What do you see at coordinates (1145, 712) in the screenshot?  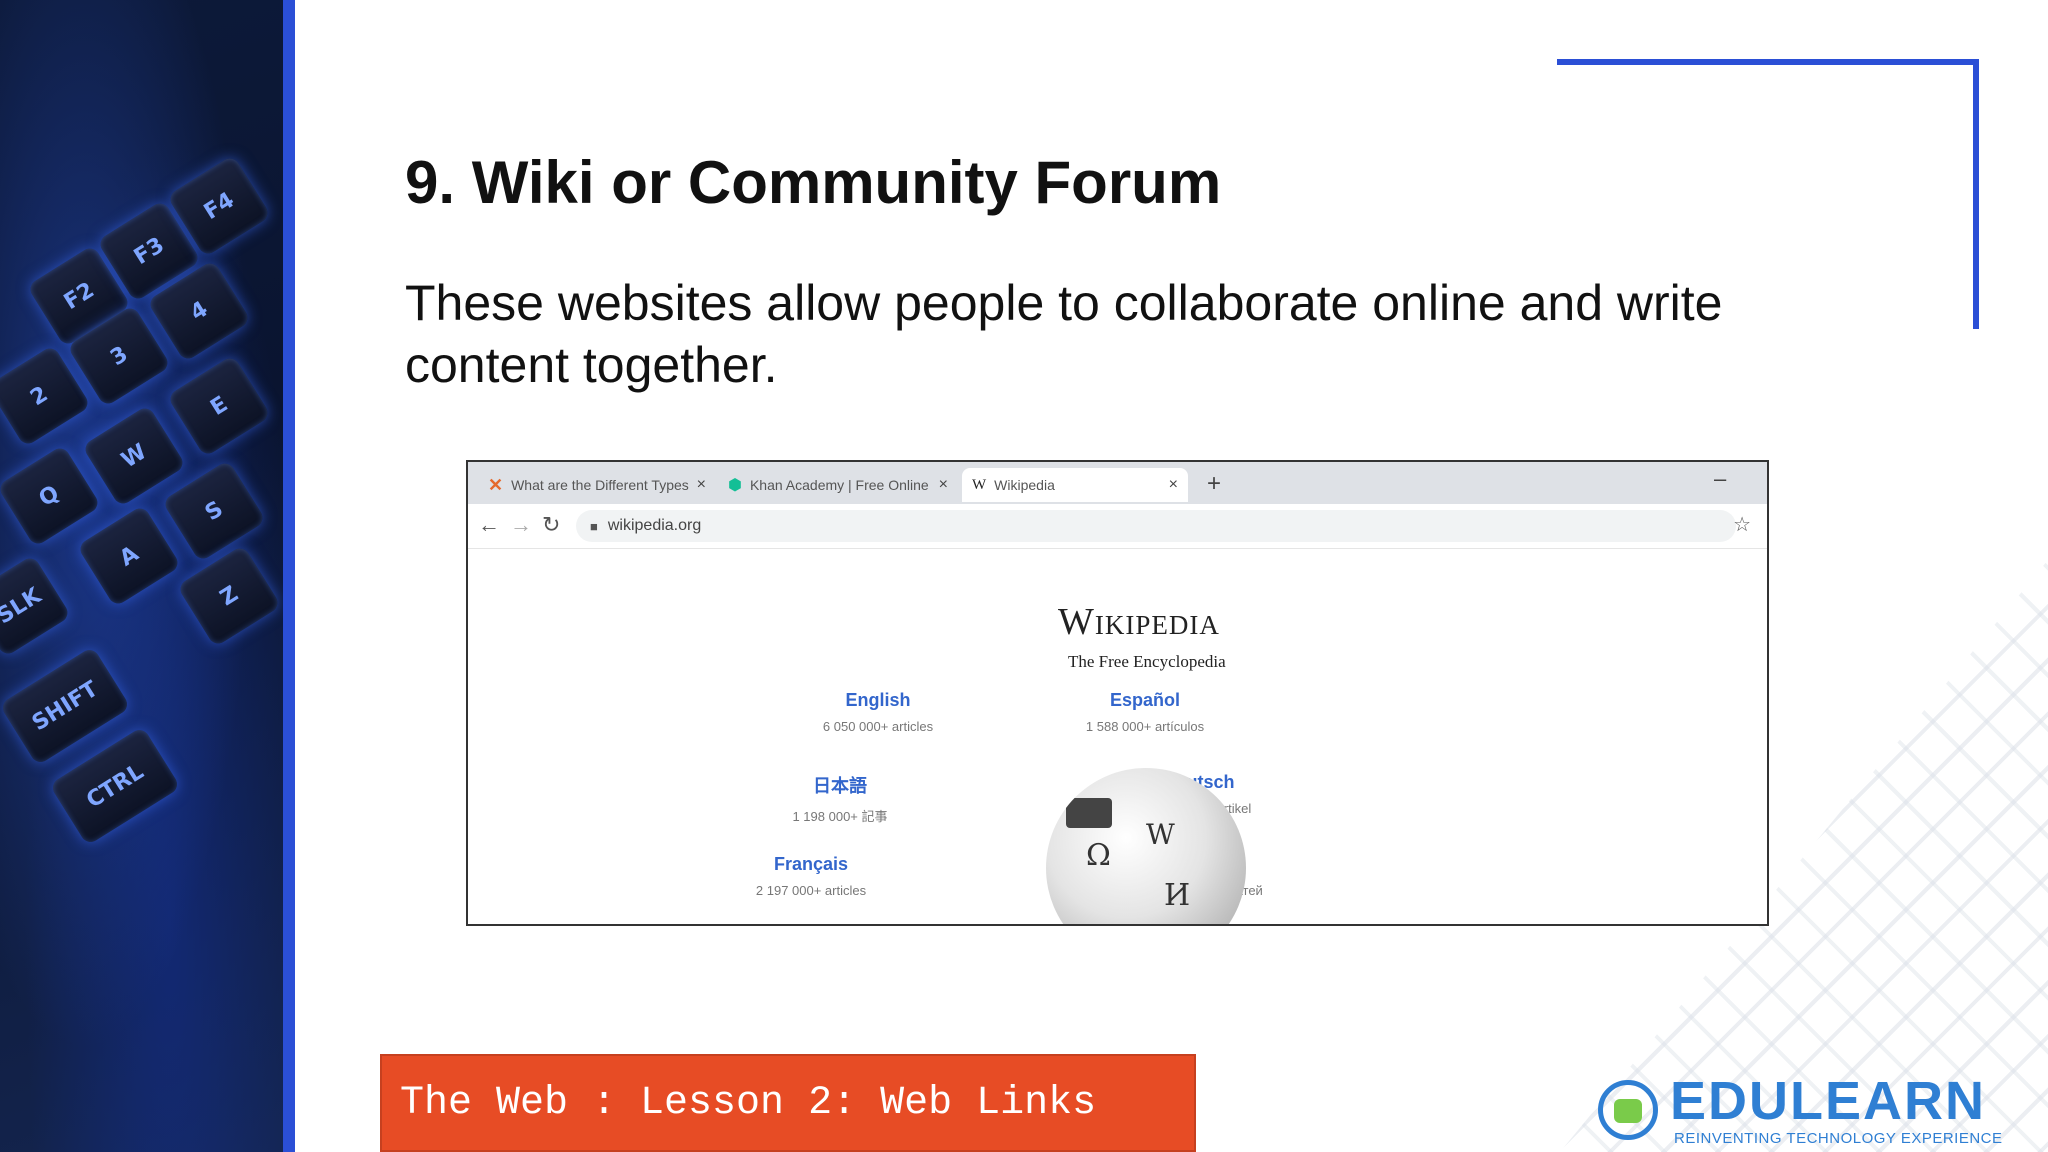 I see `lang-link-espanol: Español 1 588 000+ artículos` at bounding box center [1145, 712].